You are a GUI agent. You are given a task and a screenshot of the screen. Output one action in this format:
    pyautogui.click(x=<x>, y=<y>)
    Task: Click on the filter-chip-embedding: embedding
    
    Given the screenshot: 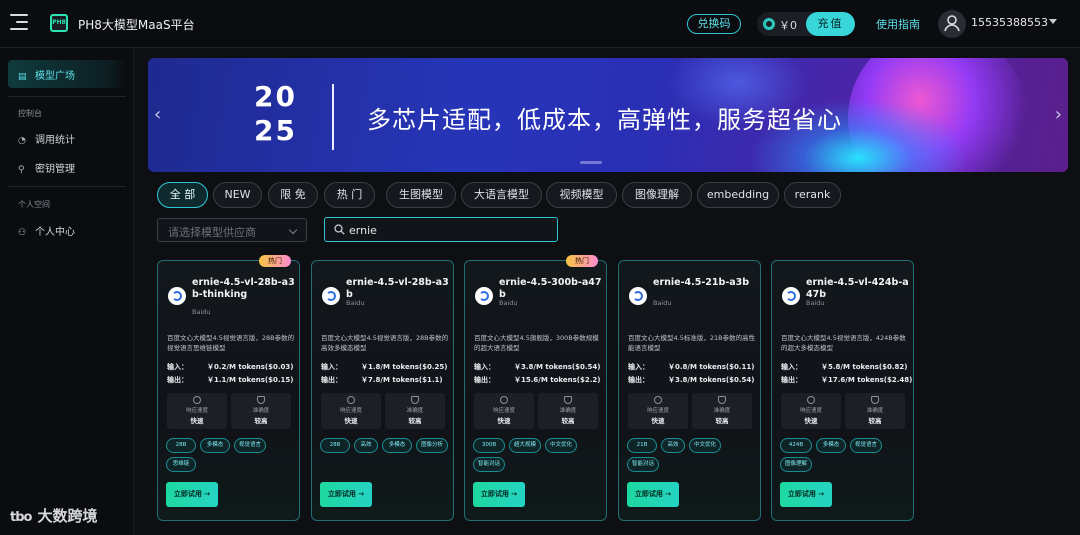 What is the action you would take?
    pyautogui.click(x=738, y=195)
    